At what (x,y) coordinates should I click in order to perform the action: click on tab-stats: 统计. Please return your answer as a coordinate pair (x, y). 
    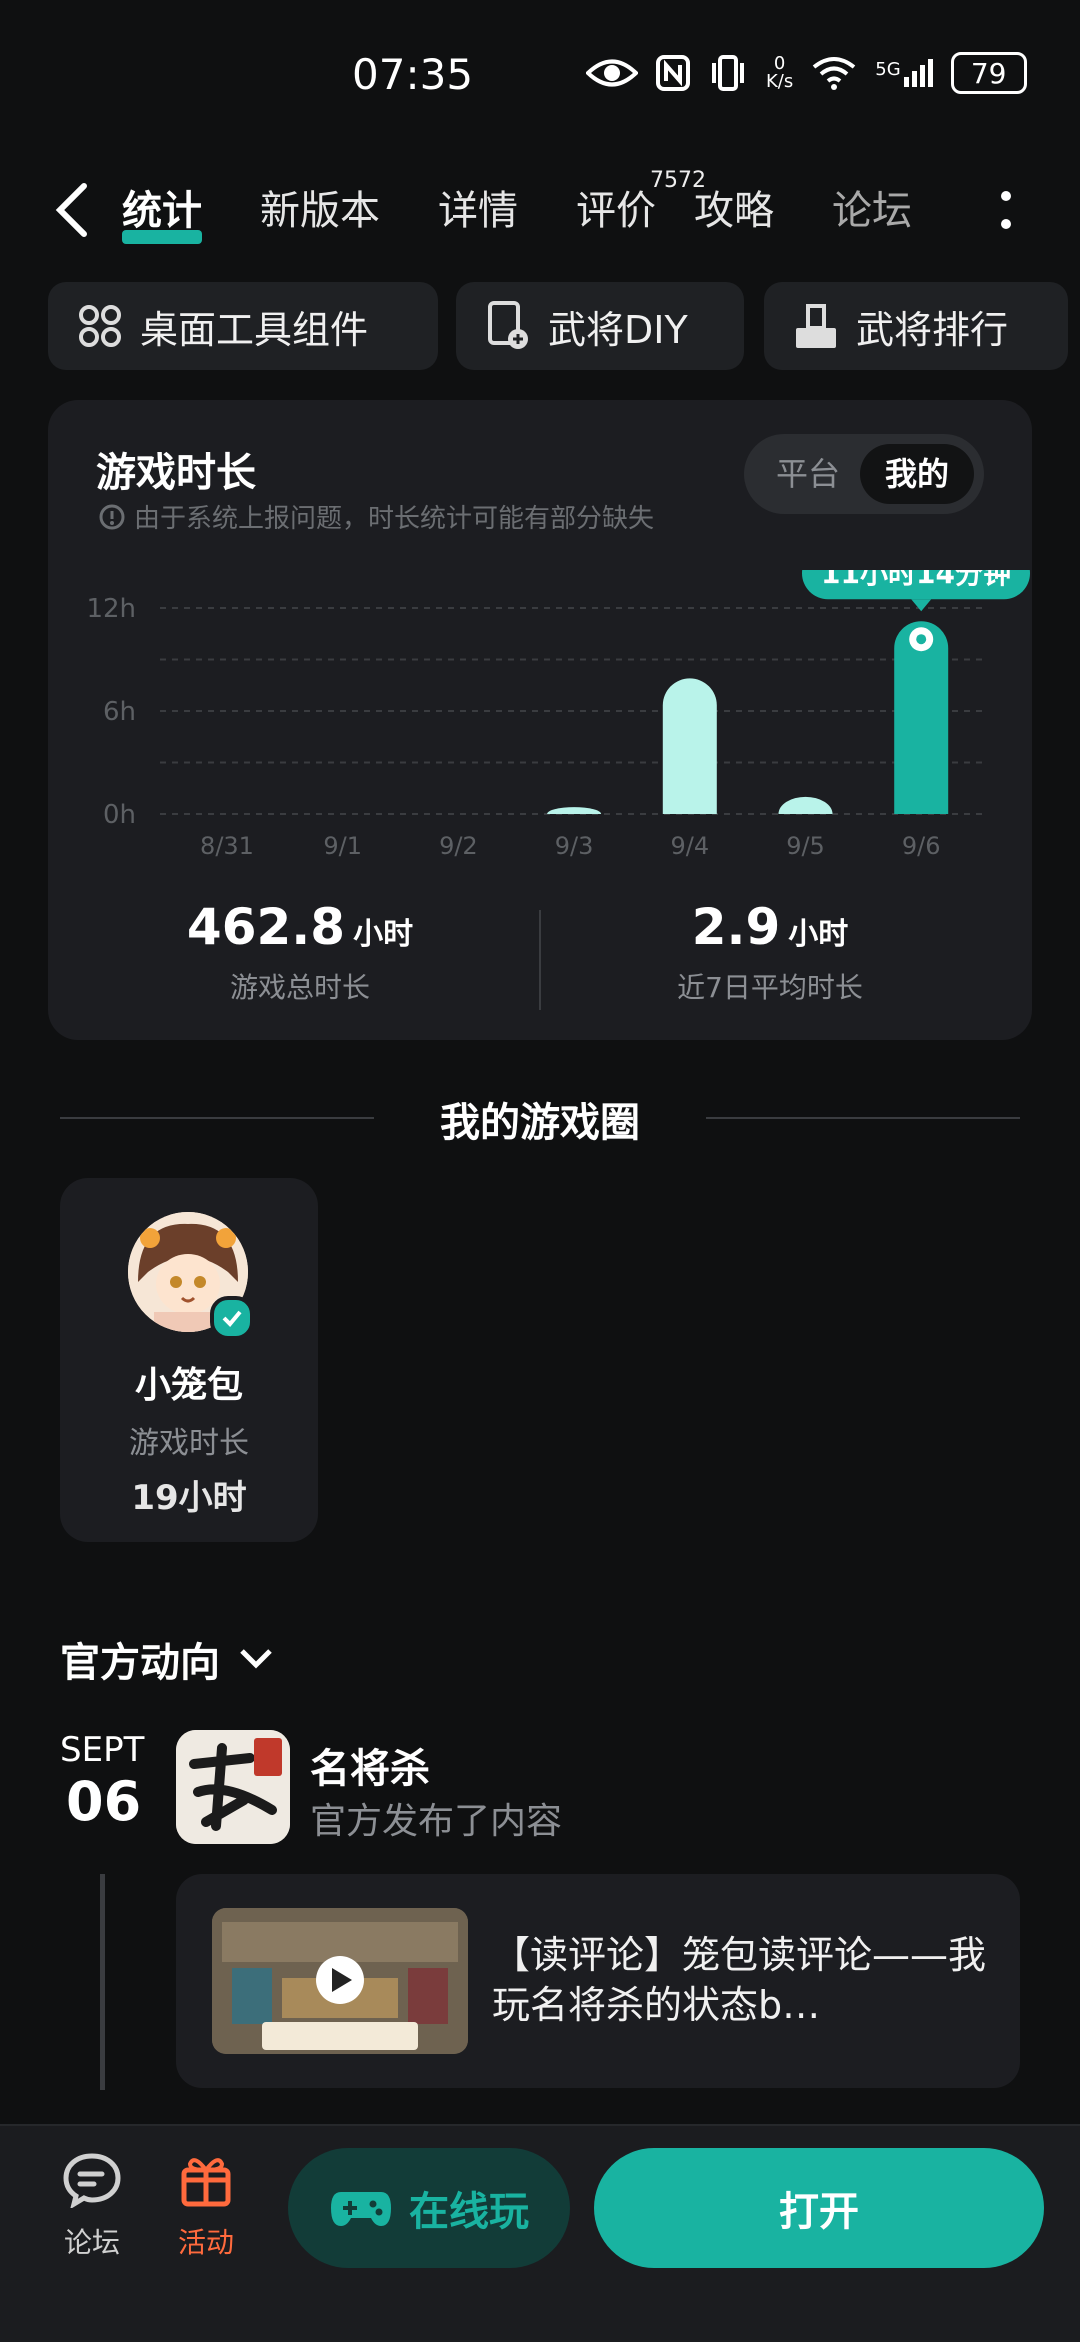
    Looking at the image, I should click on (162, 211).